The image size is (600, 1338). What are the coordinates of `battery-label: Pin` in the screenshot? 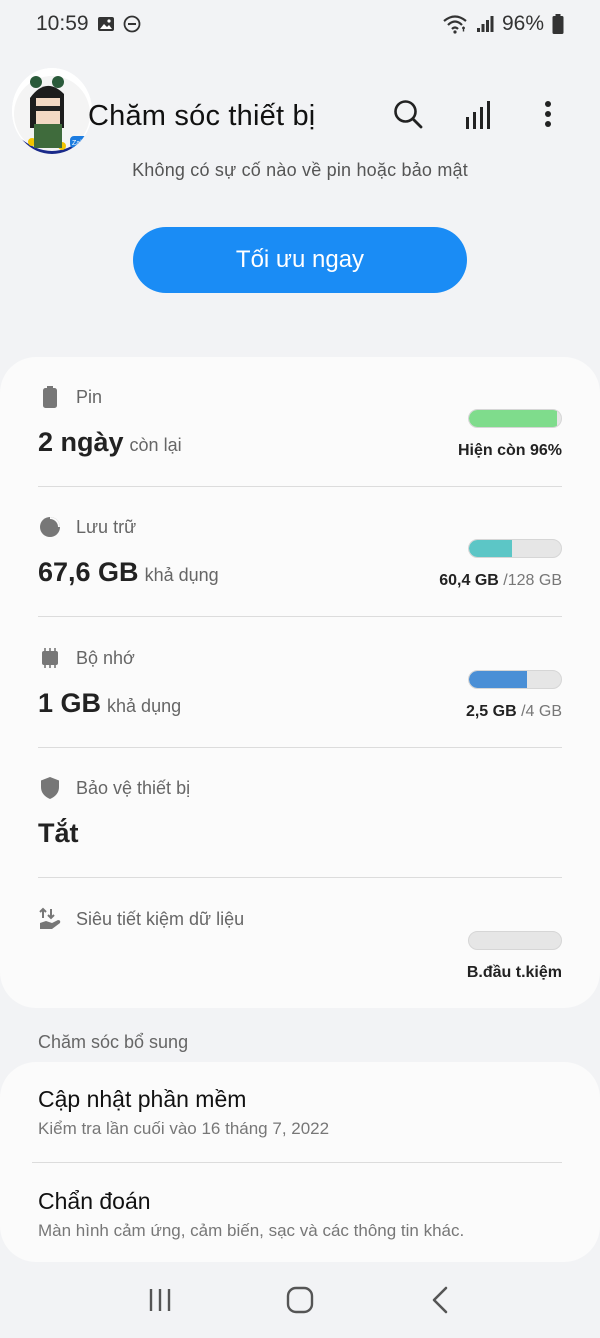 It's located at (89, 396).